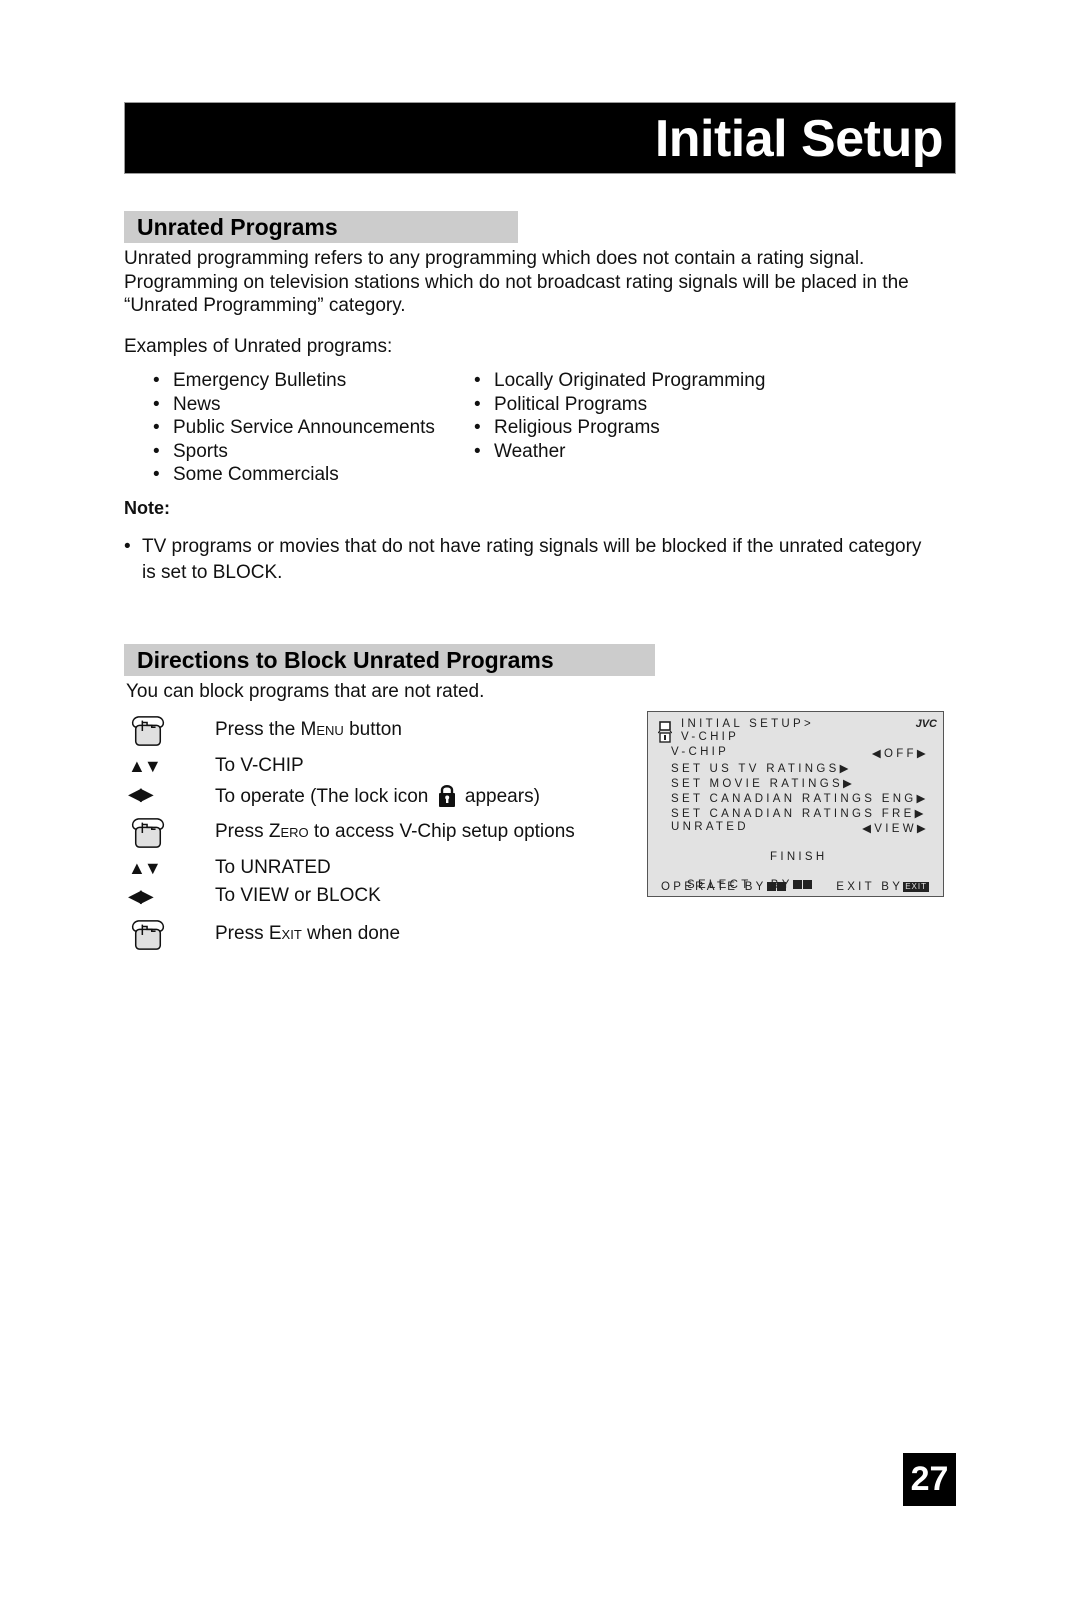 This screenshot has height=1605, width=1080. Describe the element at coordinates (619, 381) in the screenshot. I see `list-item: Locally Originated Programming` at that location.